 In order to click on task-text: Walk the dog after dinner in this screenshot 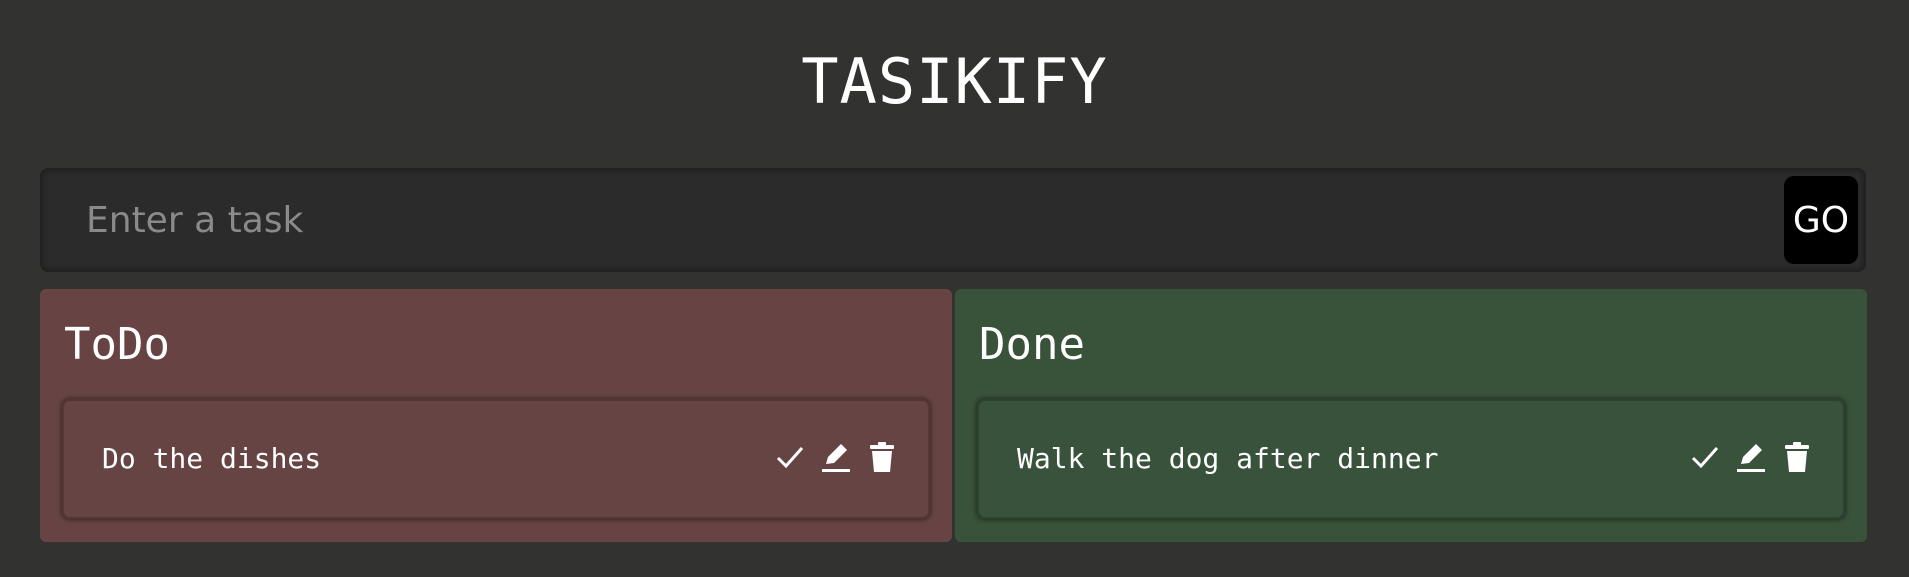, I will do `click(1228, 458)`.